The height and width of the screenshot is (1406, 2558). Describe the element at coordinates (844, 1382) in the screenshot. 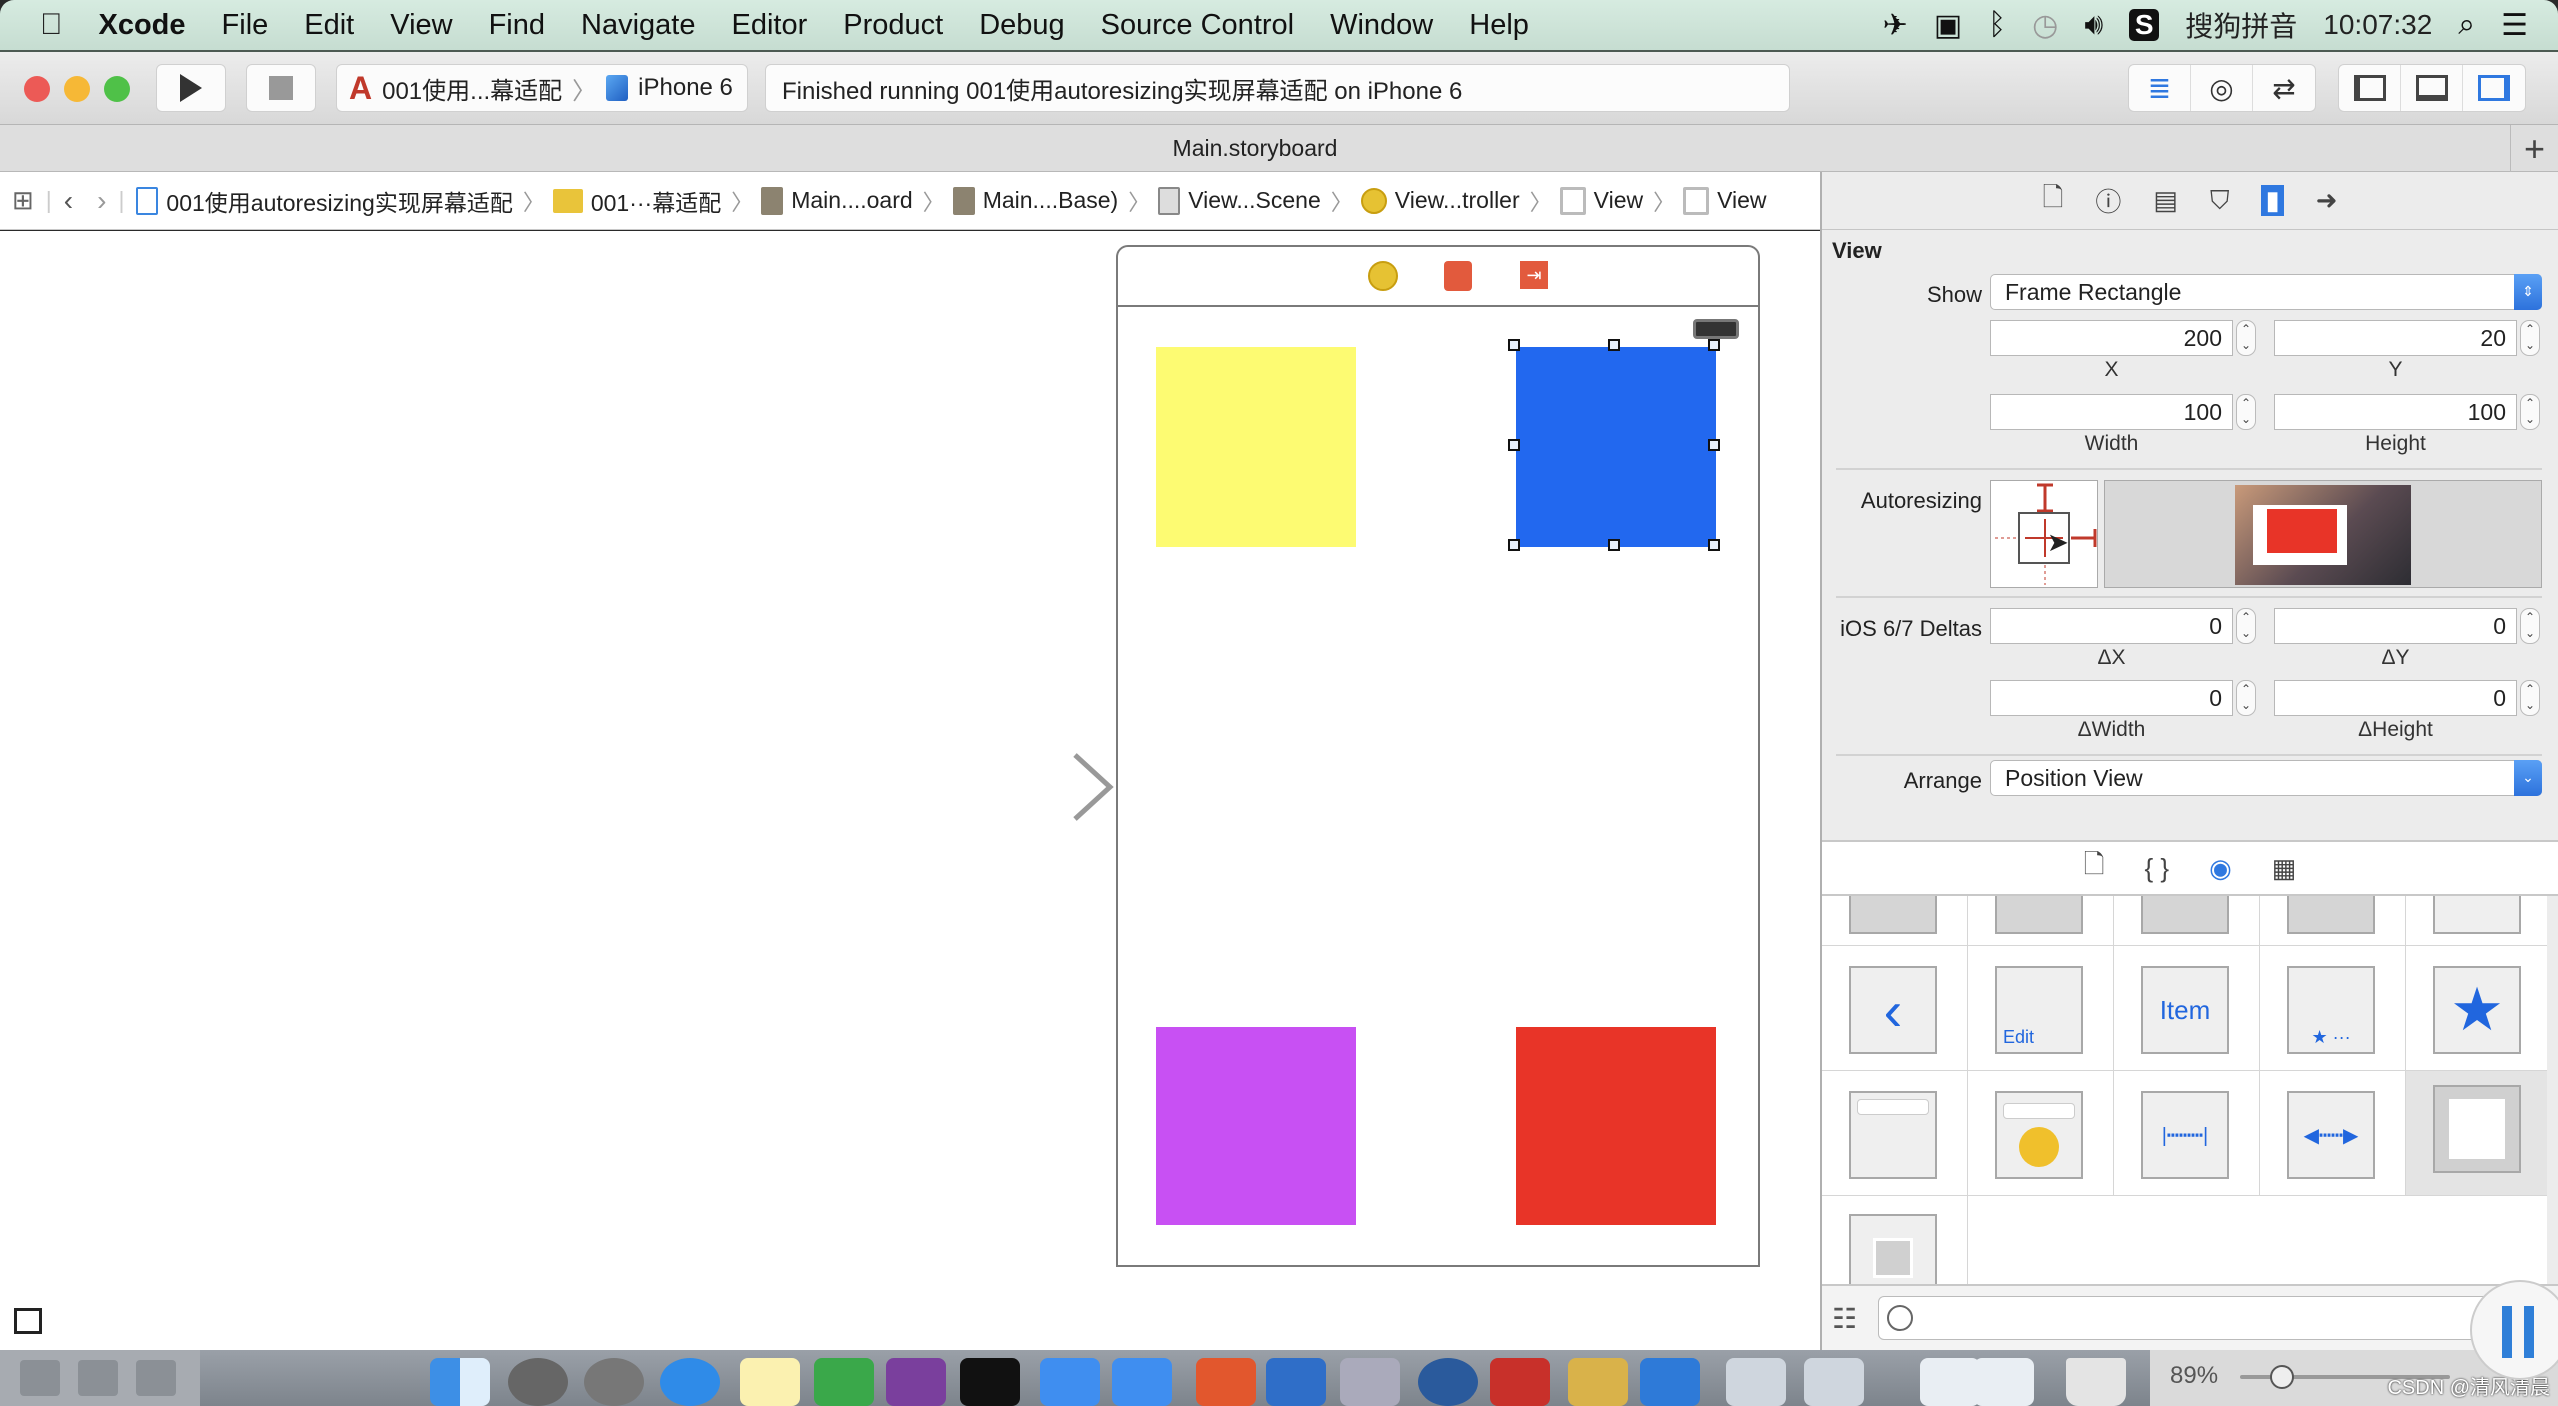

I see `excel-icon` at that location.